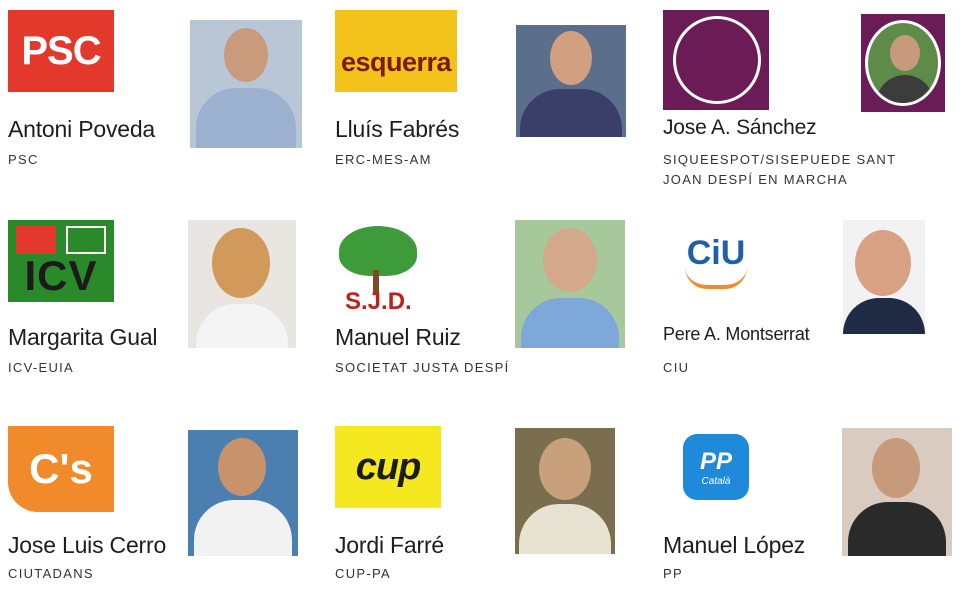  Describe the element at coordinates (388, 268) in the screenshot. I see `sjd-logo: S.J.D.` at that location.